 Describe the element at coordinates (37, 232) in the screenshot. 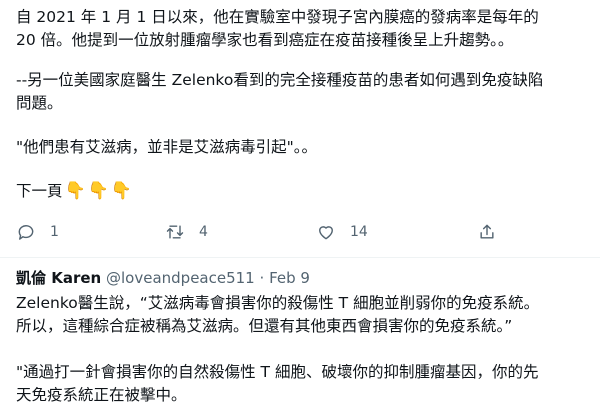

I see `reply-button: 1` at that location.